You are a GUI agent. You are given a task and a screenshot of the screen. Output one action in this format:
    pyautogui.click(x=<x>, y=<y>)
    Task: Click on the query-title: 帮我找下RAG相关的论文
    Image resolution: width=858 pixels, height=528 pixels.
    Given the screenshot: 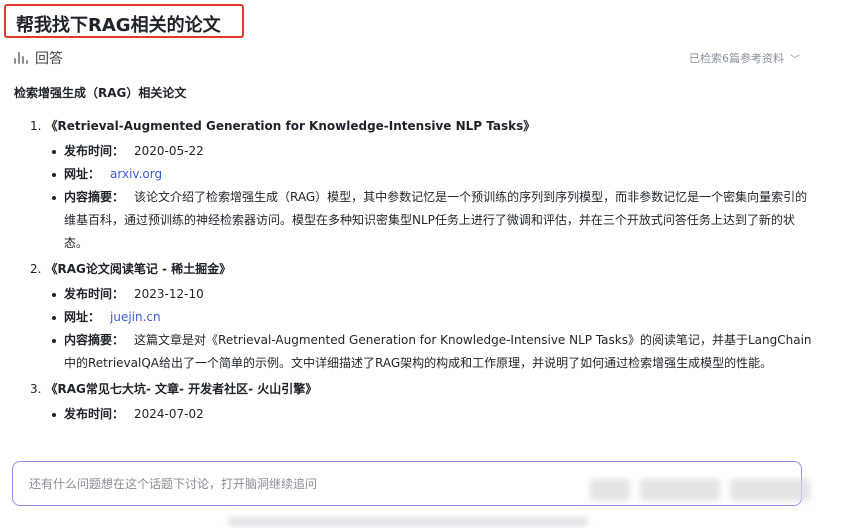 What is the action you would take?
    pyautogui.click(x=118, y=25)
    